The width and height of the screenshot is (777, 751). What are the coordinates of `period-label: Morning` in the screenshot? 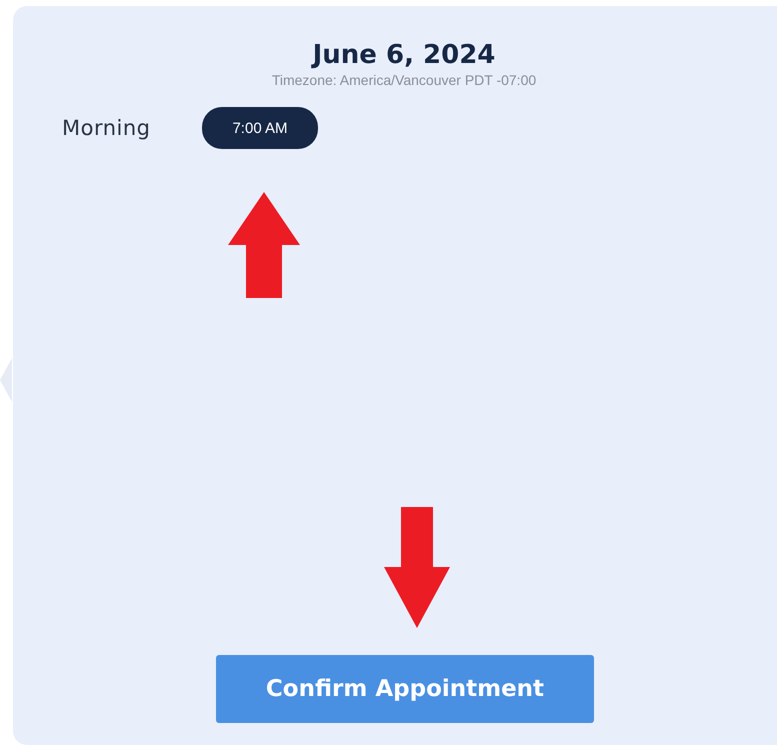 It's located at (107, 128).